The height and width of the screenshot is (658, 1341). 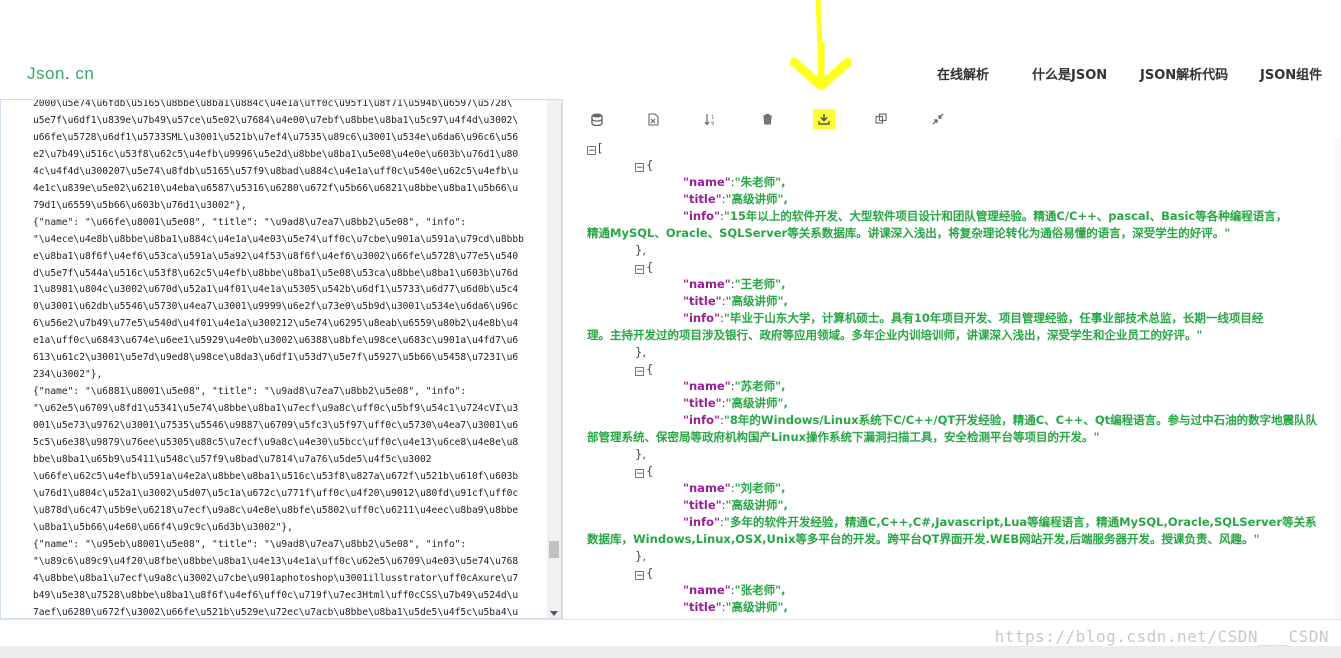 I want to click on logo-tld: cn, so click(x=82, y=73).